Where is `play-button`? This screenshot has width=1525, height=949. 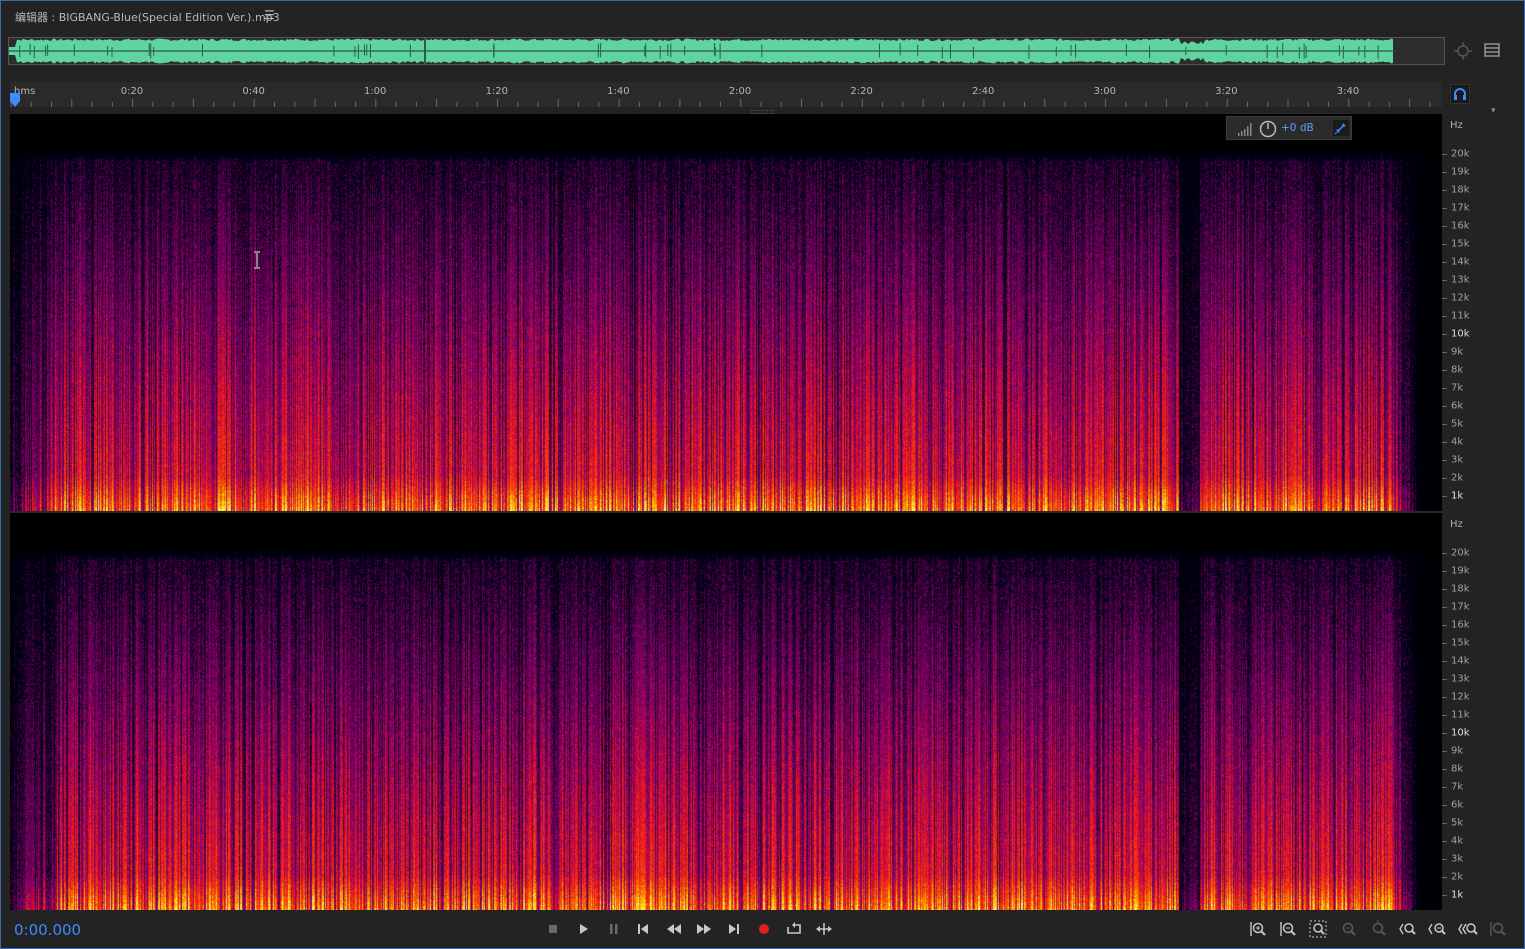
play-button is located at coordinates (583, 929).